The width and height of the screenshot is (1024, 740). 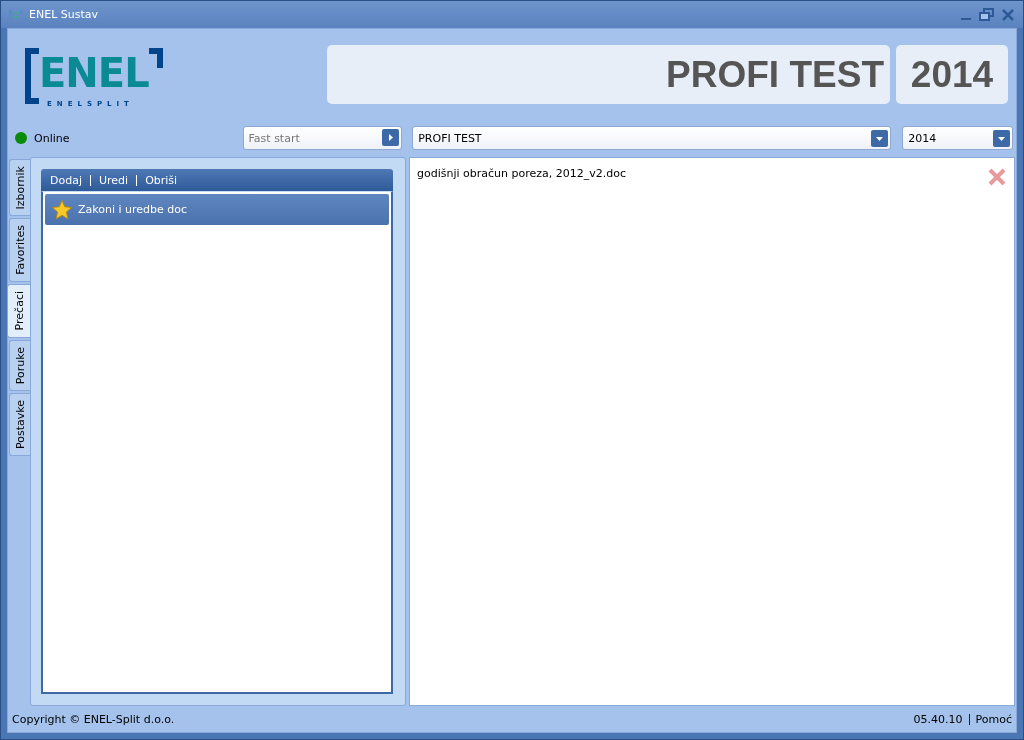 What do you see at coordinates (18, 311) in the screenshot?
I see `side-tab: Prečaci` at bounding box center [18, 311].